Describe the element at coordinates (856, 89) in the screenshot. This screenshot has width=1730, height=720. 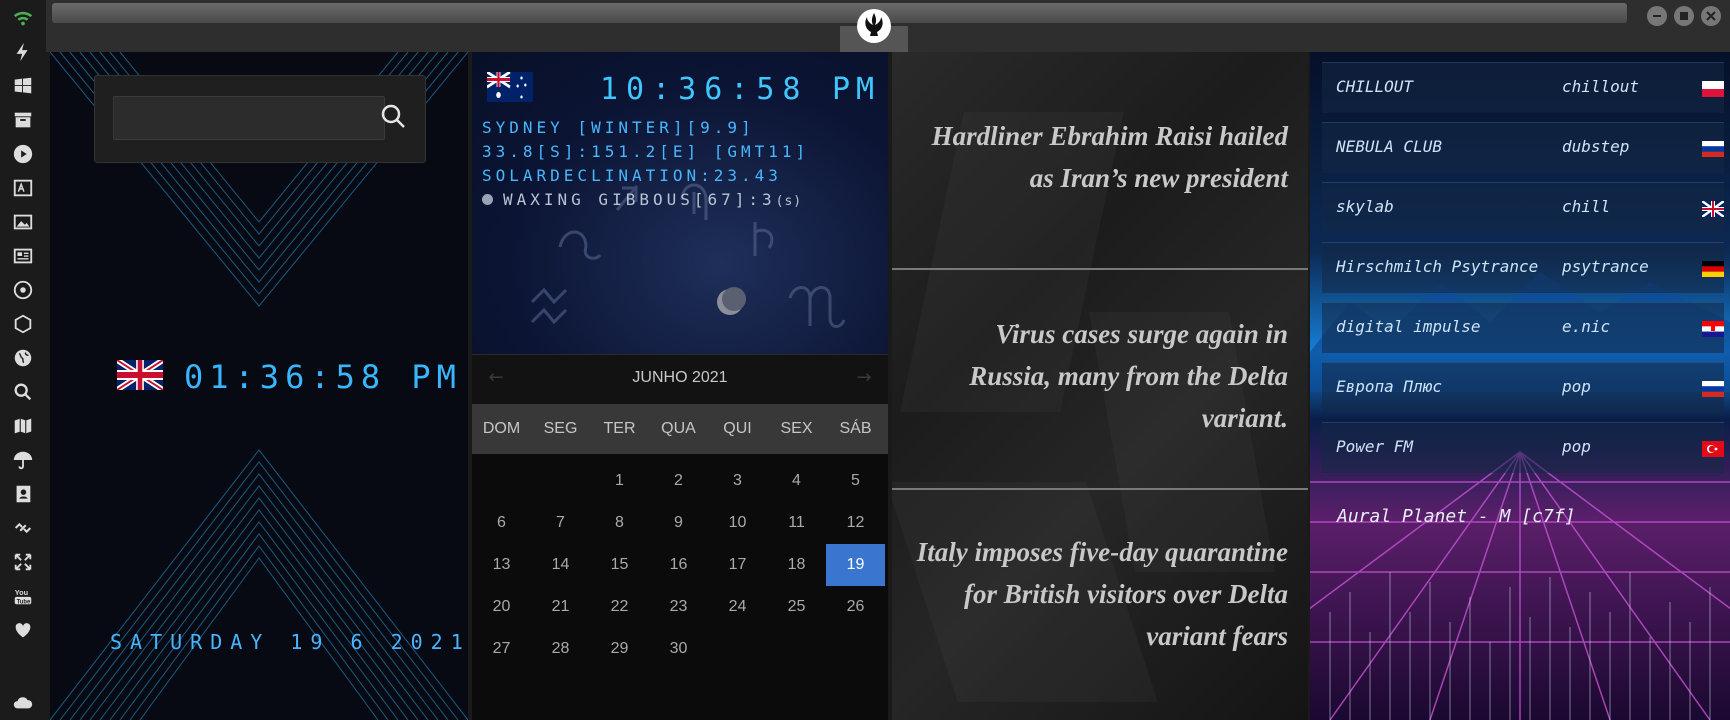
I see `au-clock-ampm: PM` at that location.